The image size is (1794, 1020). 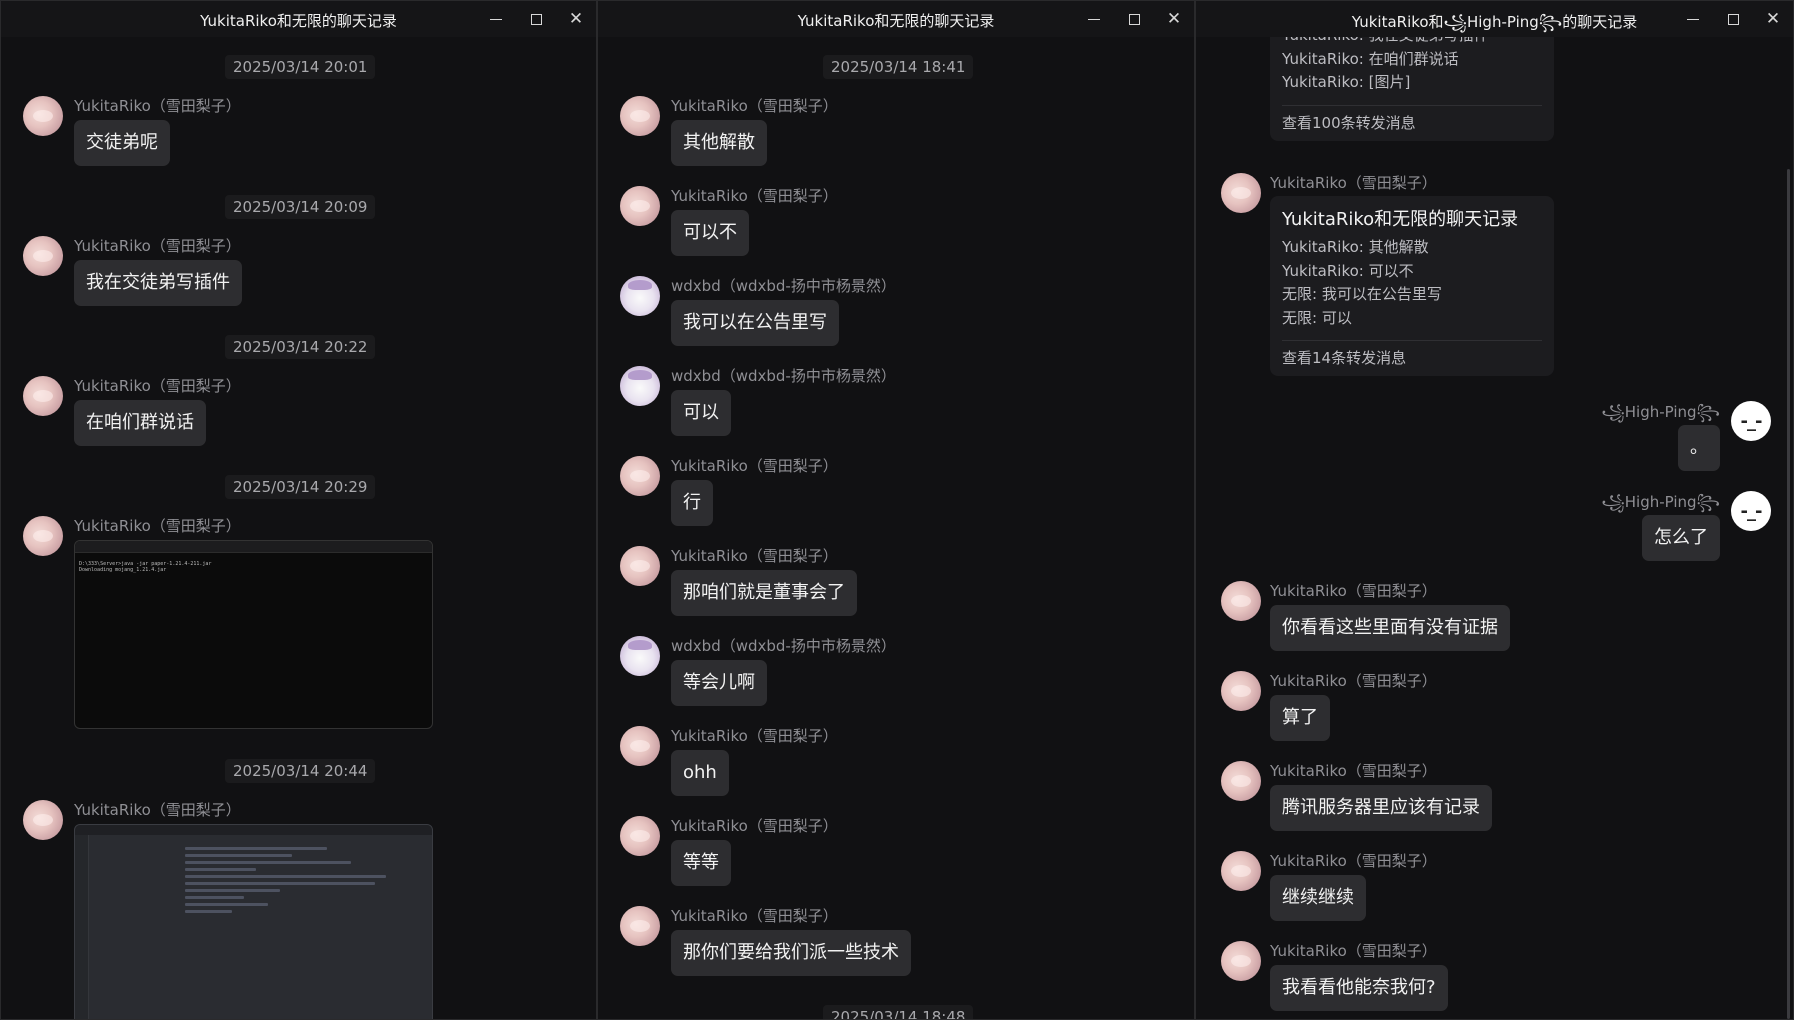 What do you see at coordinates (1699, 448) in the screenshot?
I see `message-bubble: 。` at bounding box center [1699, 448].